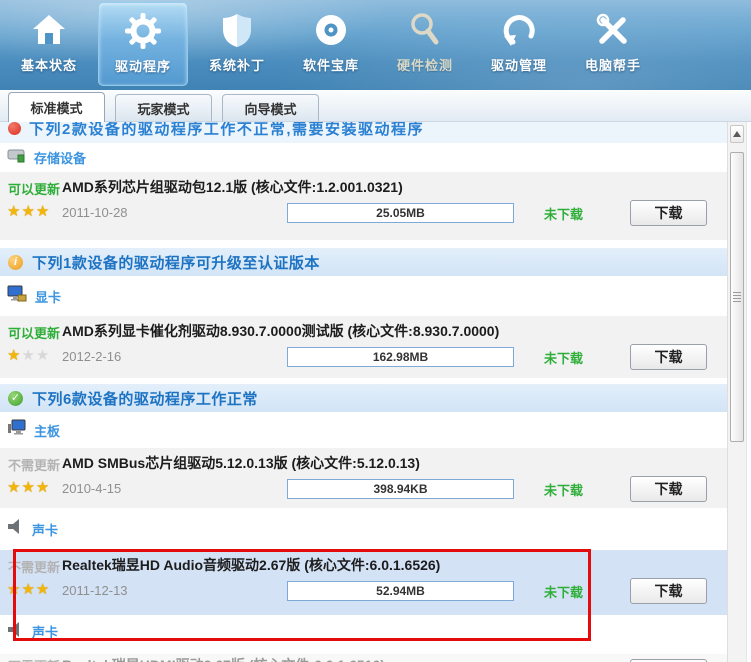 The image size is (751, 662). I want to click on motherboard-icon, so click(16, 430).